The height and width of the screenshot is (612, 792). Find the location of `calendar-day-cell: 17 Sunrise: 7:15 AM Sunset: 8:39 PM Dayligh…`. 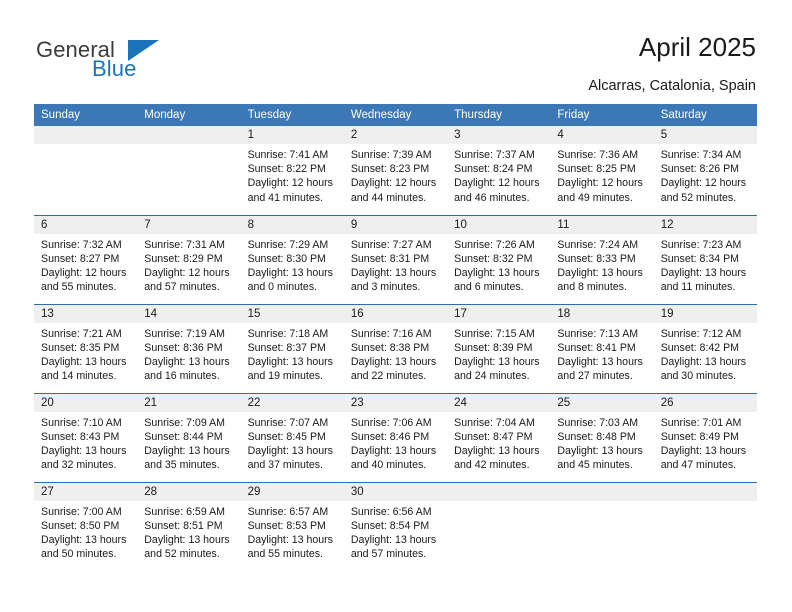

calendar-day-cell: 17 Sunrise: 7:15 AM Sunset: 8:39 PM Dayligh… is located at coordinates (499, 348).